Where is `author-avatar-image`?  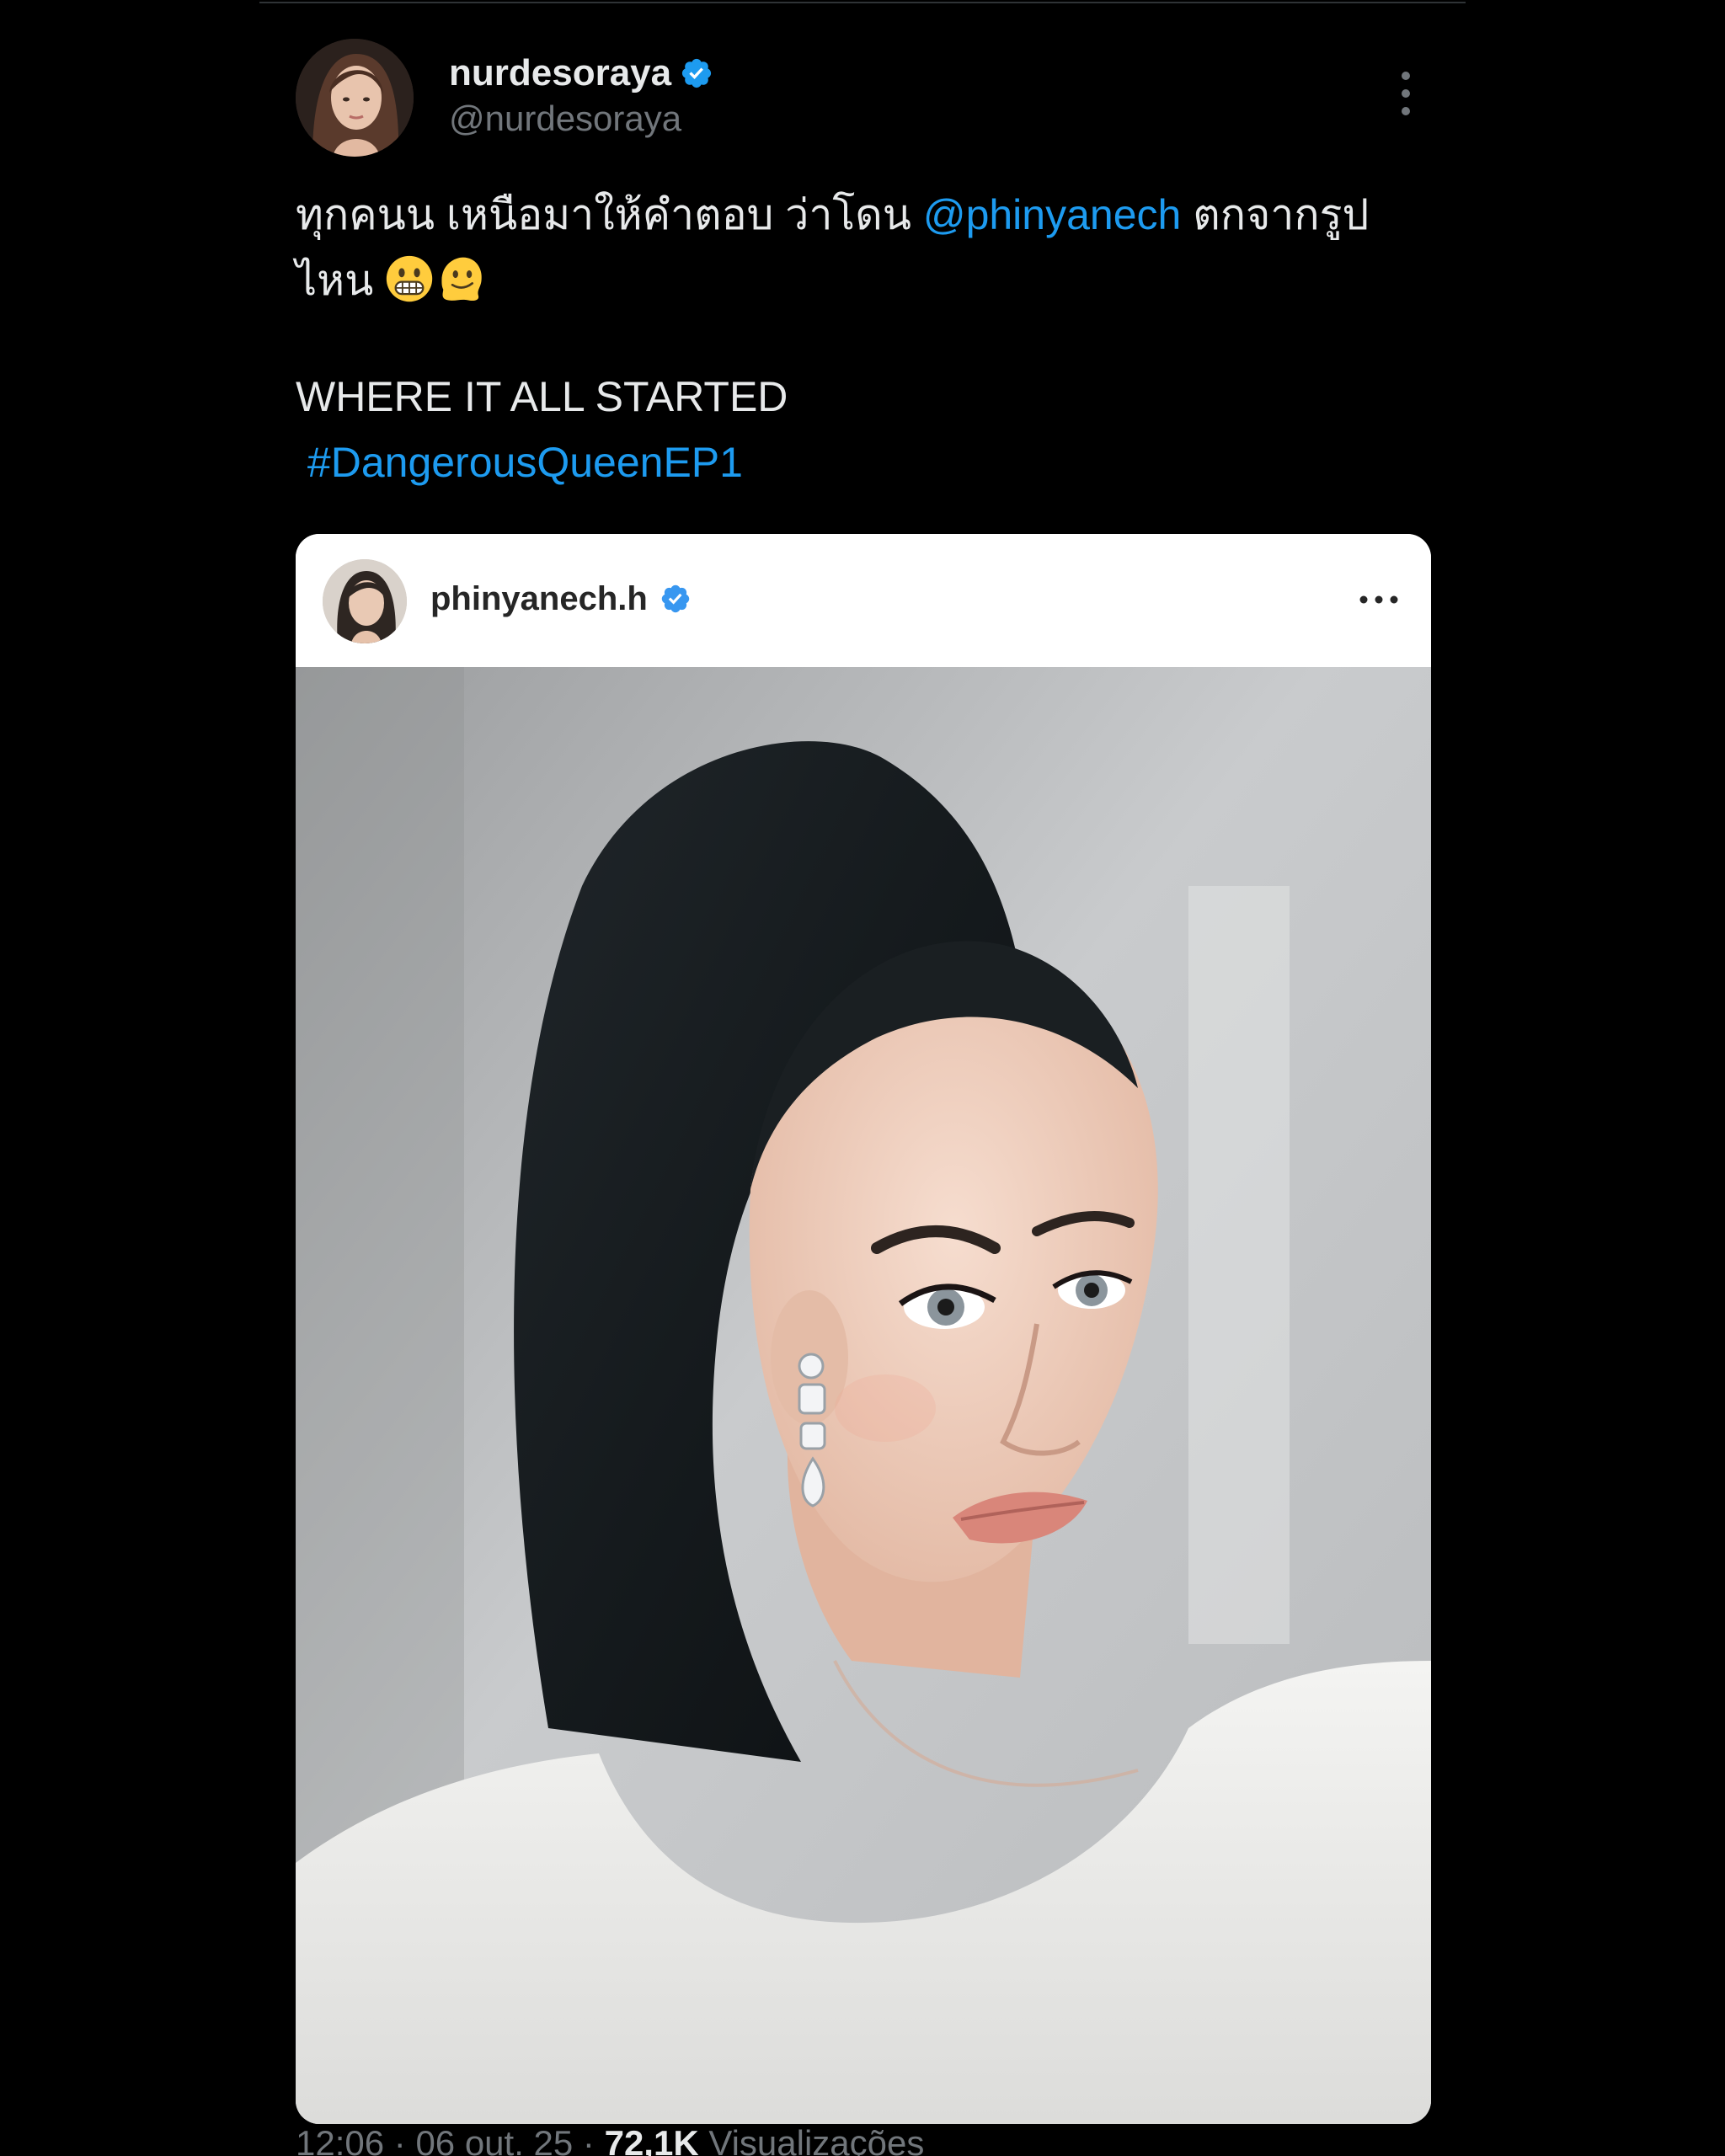
author-avatar-image is located at coordinates (355, 98).